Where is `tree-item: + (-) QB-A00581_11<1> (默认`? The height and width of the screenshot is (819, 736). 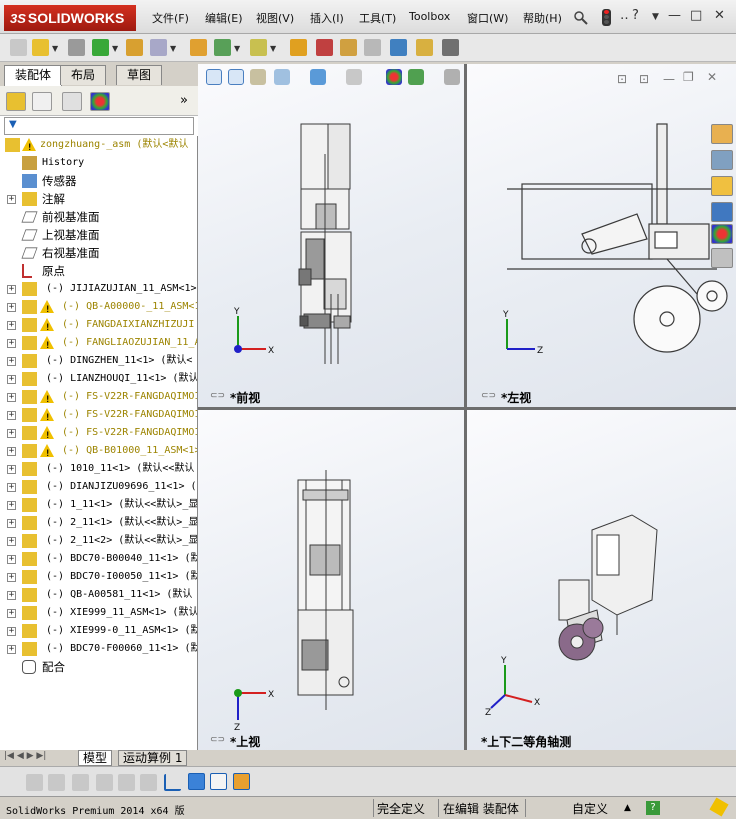
tree-item: + (-) QB-A00581_11<1> (默认 is located at coordinates (98, 595).